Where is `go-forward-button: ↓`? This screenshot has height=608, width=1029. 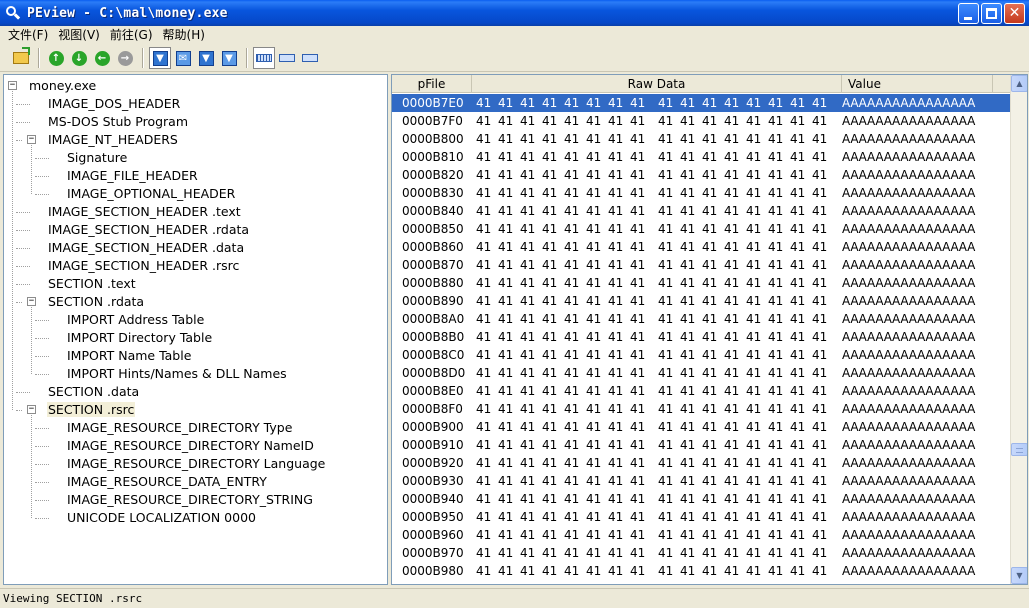
go-forward-button: ↓ is located at coordinates (79, 58).